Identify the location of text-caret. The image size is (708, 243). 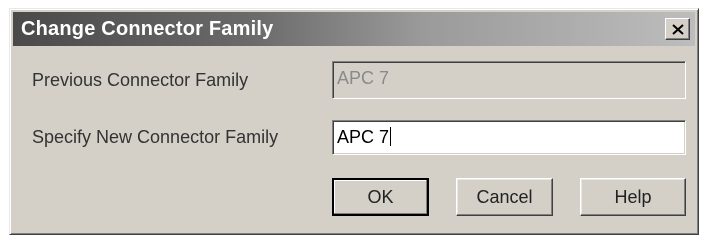
(391, 136).